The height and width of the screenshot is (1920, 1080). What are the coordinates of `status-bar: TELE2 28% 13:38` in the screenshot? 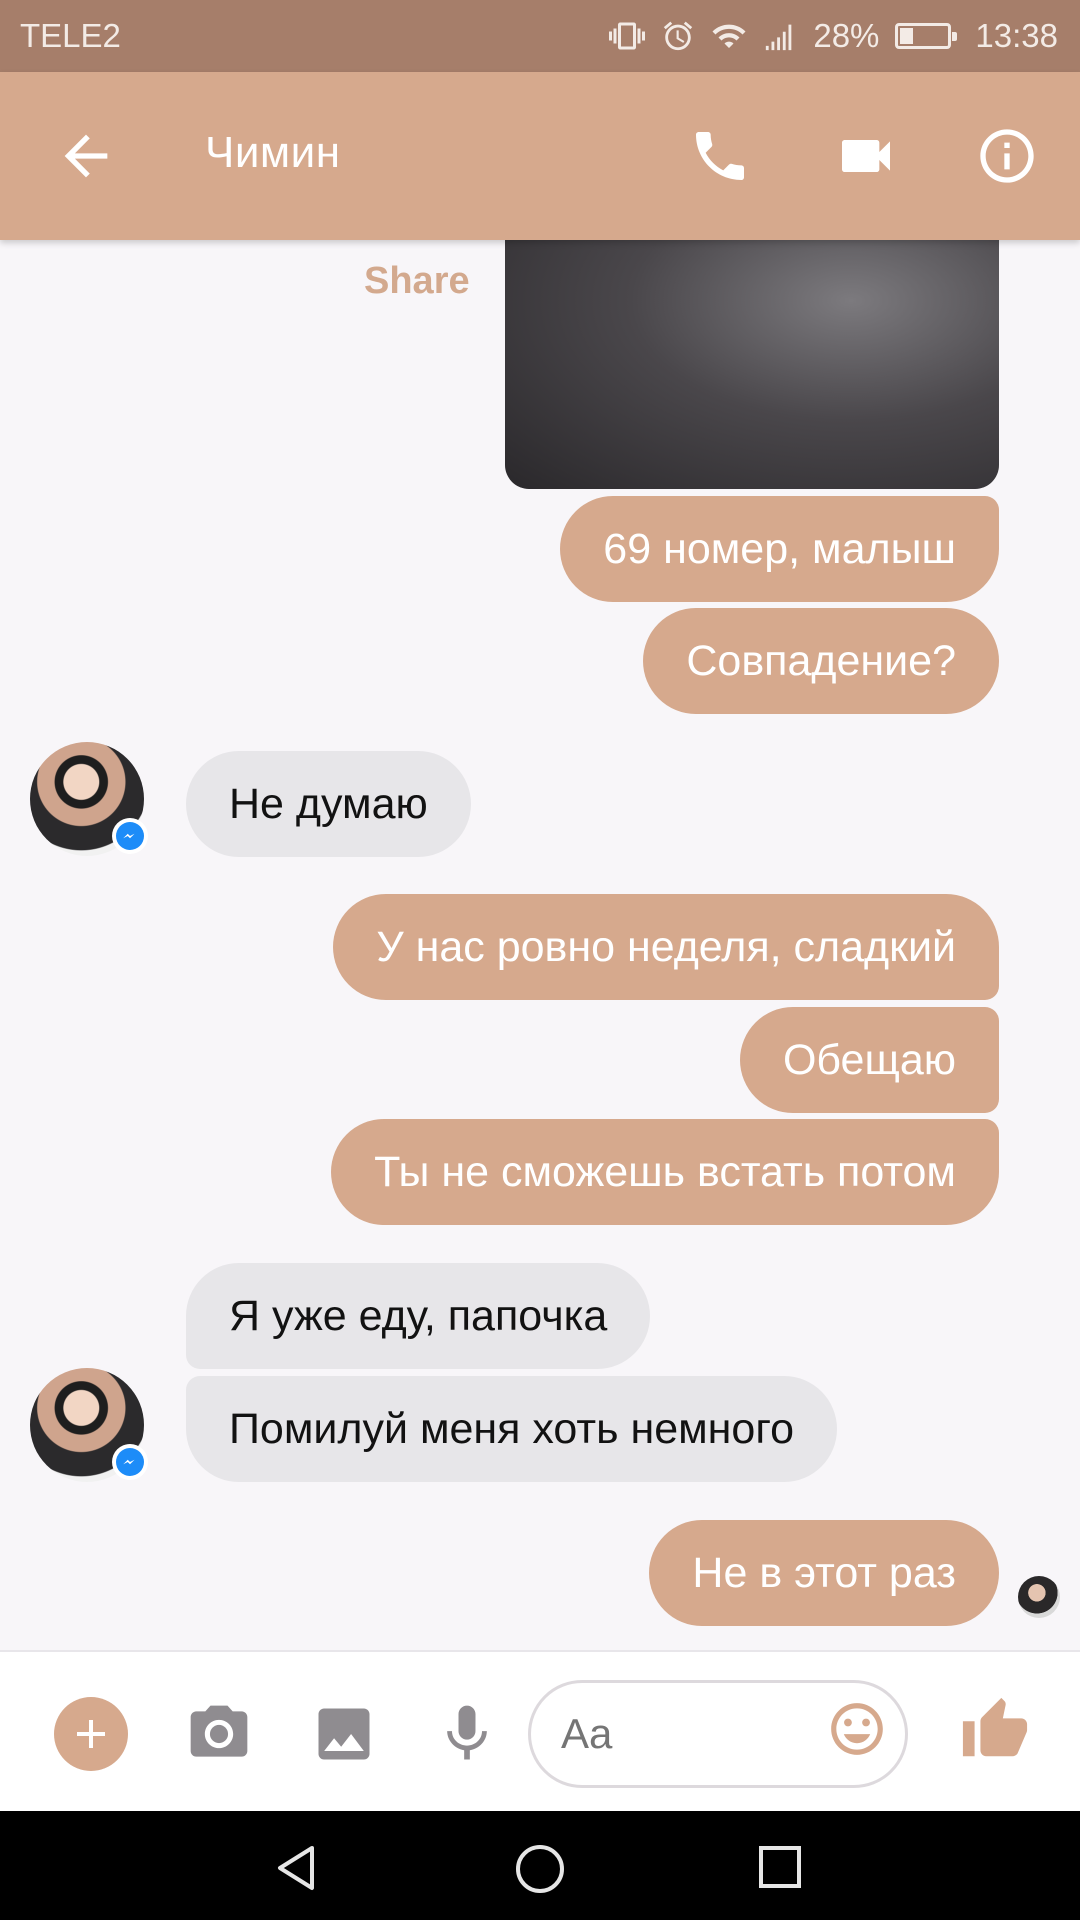 It's located at (540, 36).